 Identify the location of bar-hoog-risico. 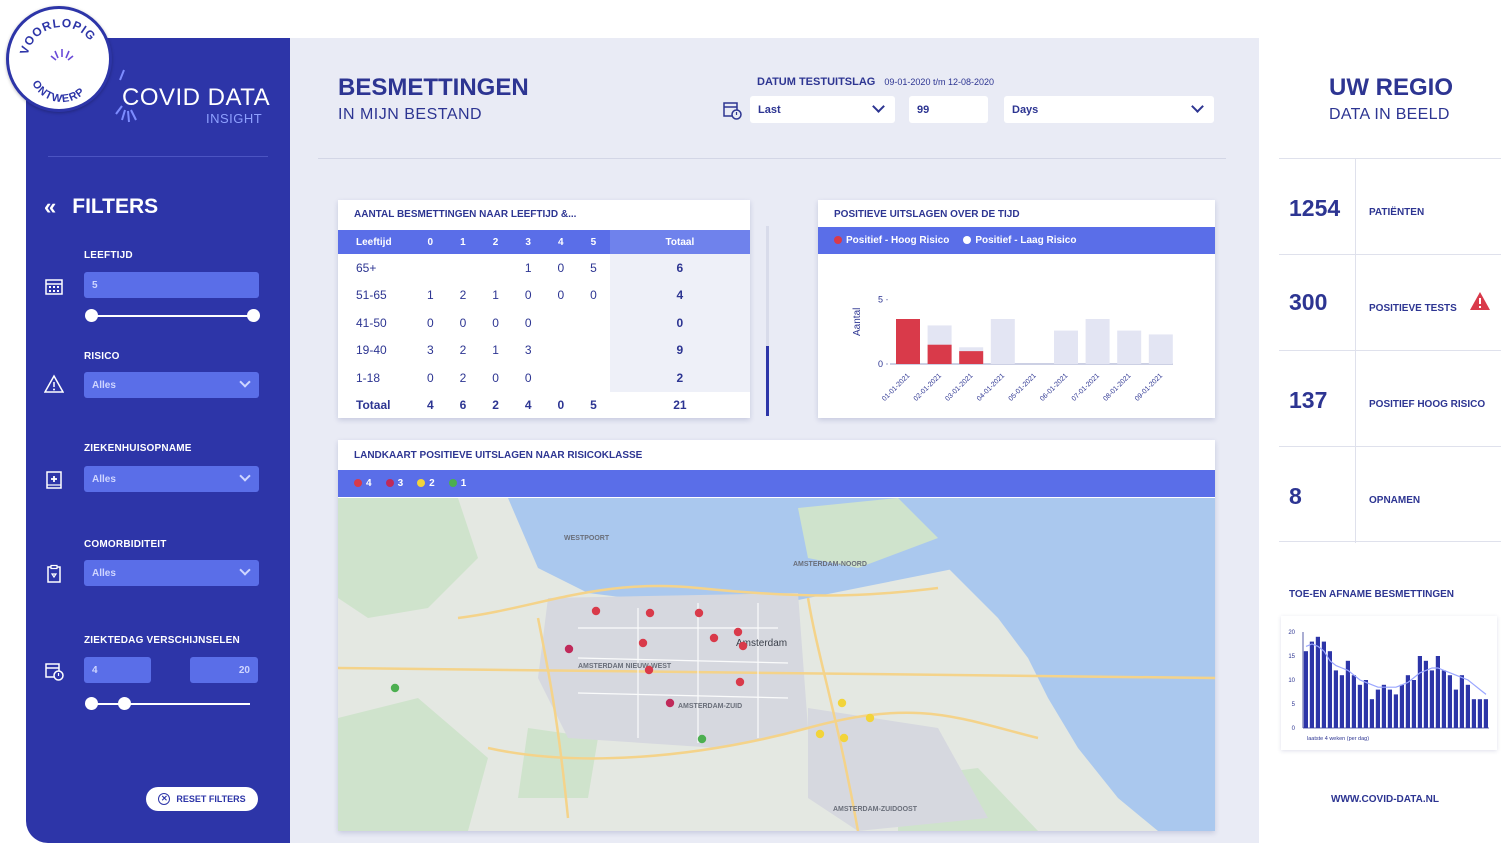
(971, 357).